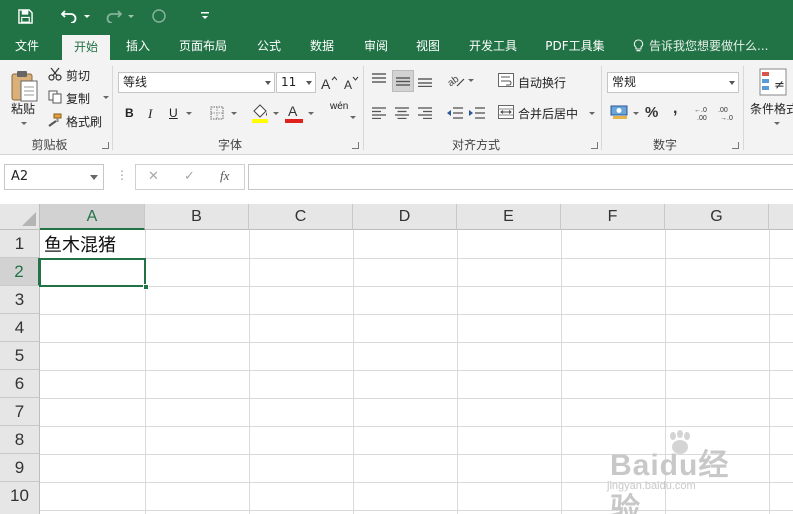  Describe the element at coordinates (322, 46) in the screenshot. I see `tab-data: 数据` at that location.